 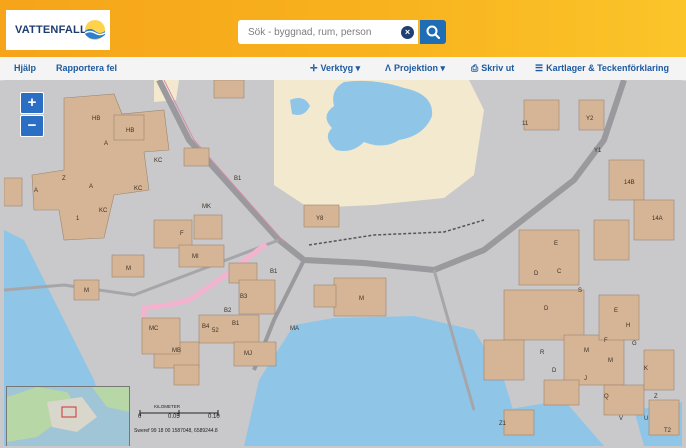 What do you see at coordinates (248, 354) in the screenshot?
I see `building-label: MJ` at bounding box center [248, 354].